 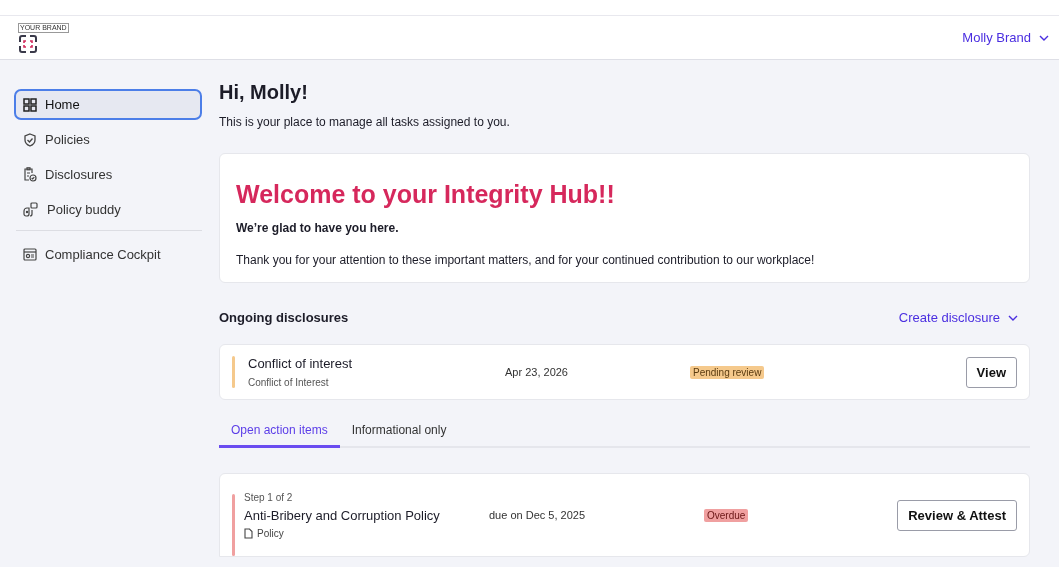 What do you see at coordinates (270, 533) in the screenshot?
I see `task-type: Policy` at bounding box center [270, 533].